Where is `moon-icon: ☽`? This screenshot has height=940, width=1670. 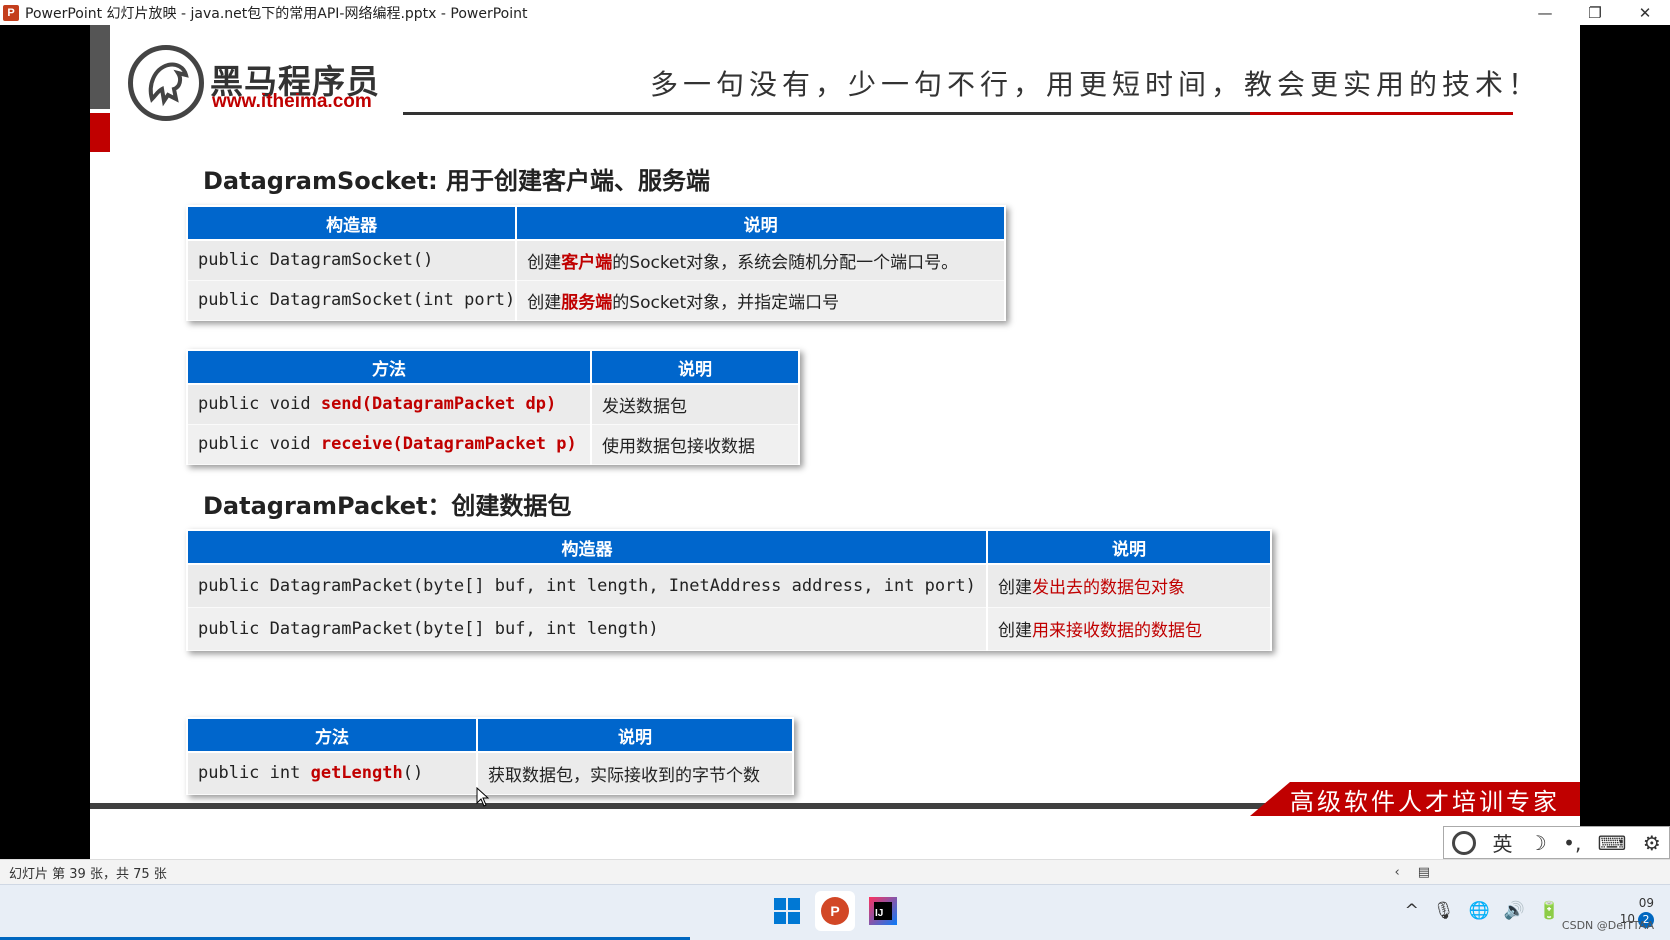
moon-icon: ☽ is located at coordinates (1538, 843).